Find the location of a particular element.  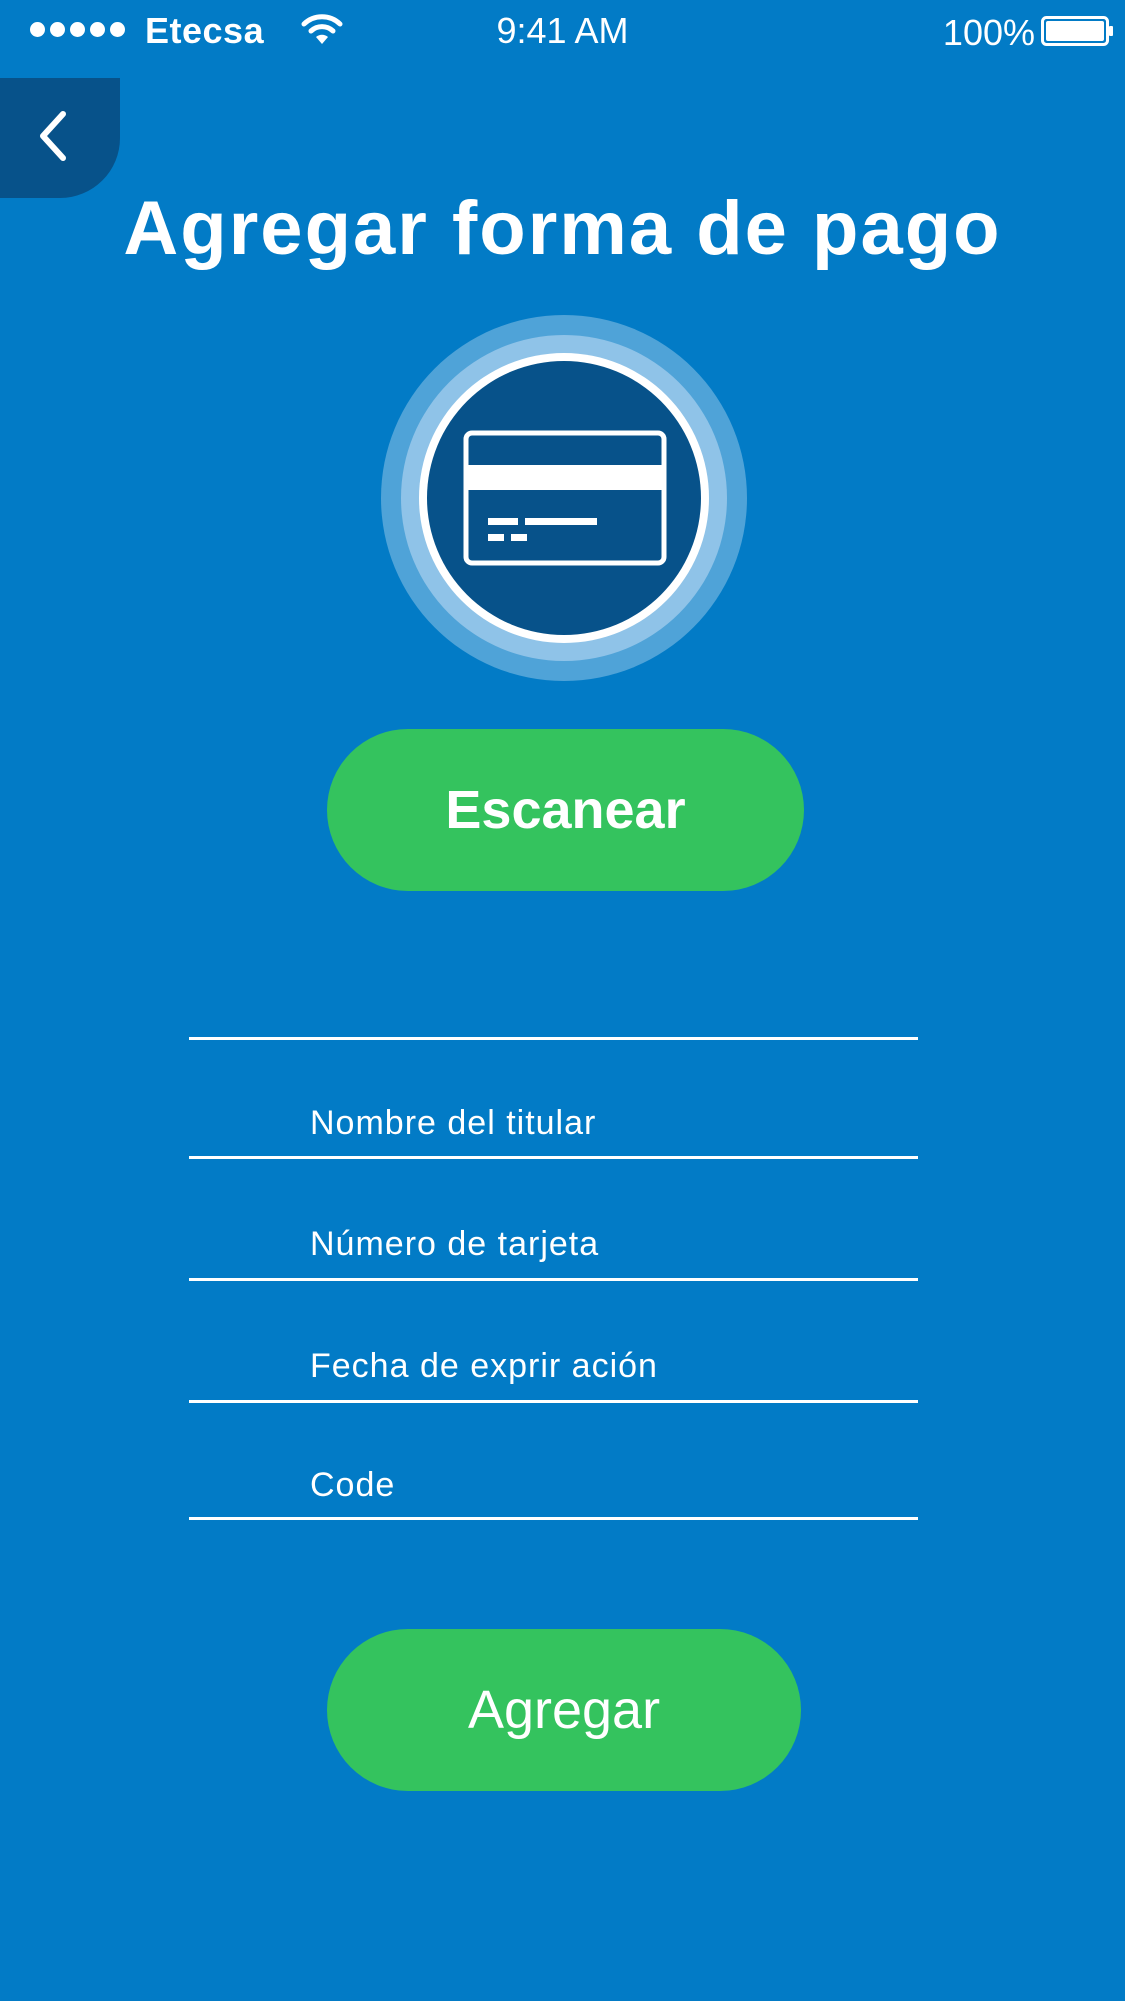

back-button is located at coordinates (60, 138).